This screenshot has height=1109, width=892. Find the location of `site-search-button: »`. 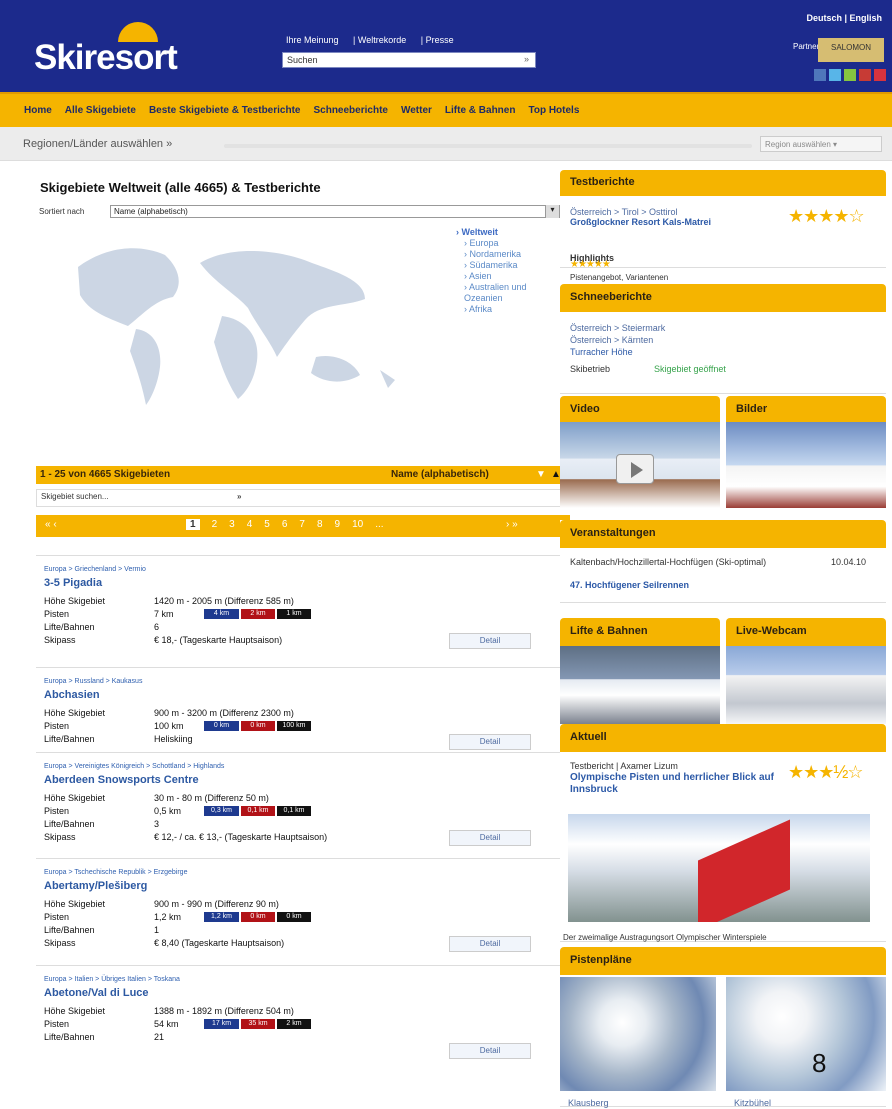

site-search-button: » is located at coordinates (526, 59).